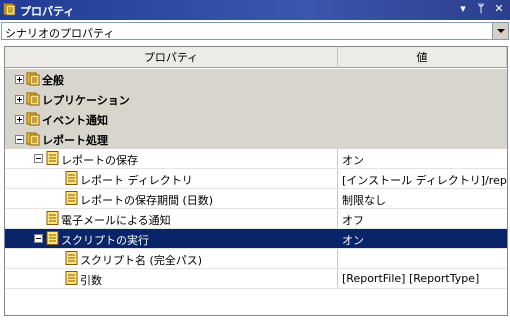  I want to click on properties-selector: シナリオのプロパティ, so click(255, 31).